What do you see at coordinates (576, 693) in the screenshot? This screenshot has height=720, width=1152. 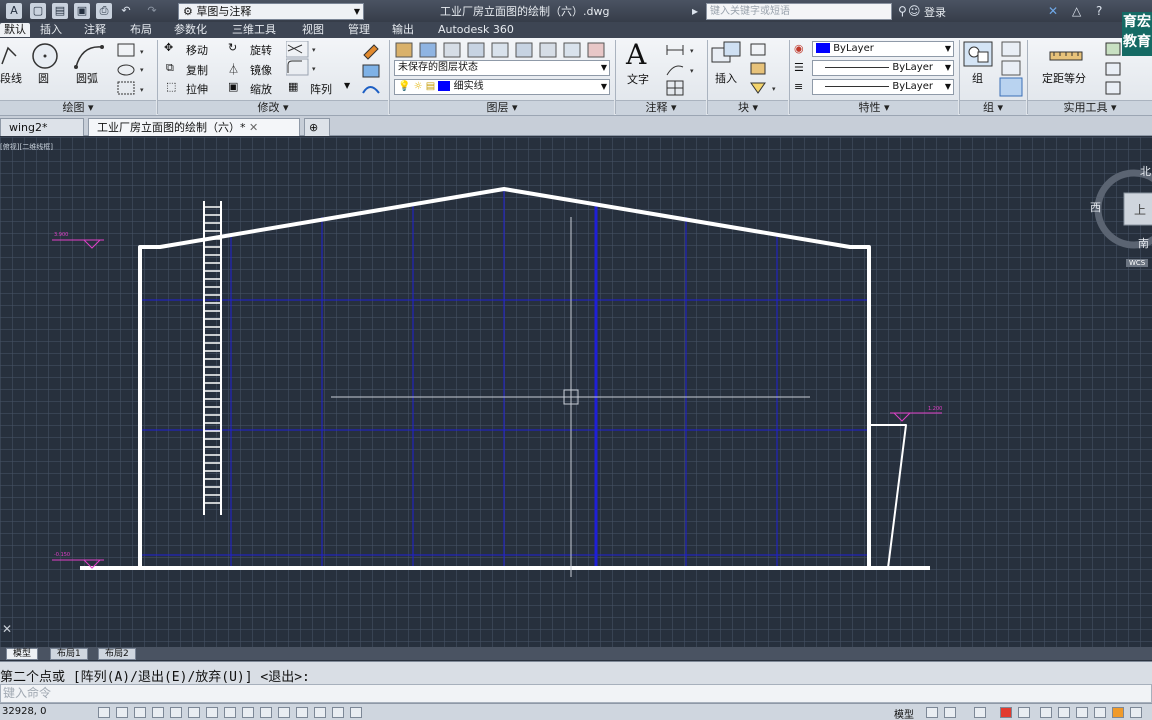 I see `command-input: 键入命令` at bounding box center [576, 693].